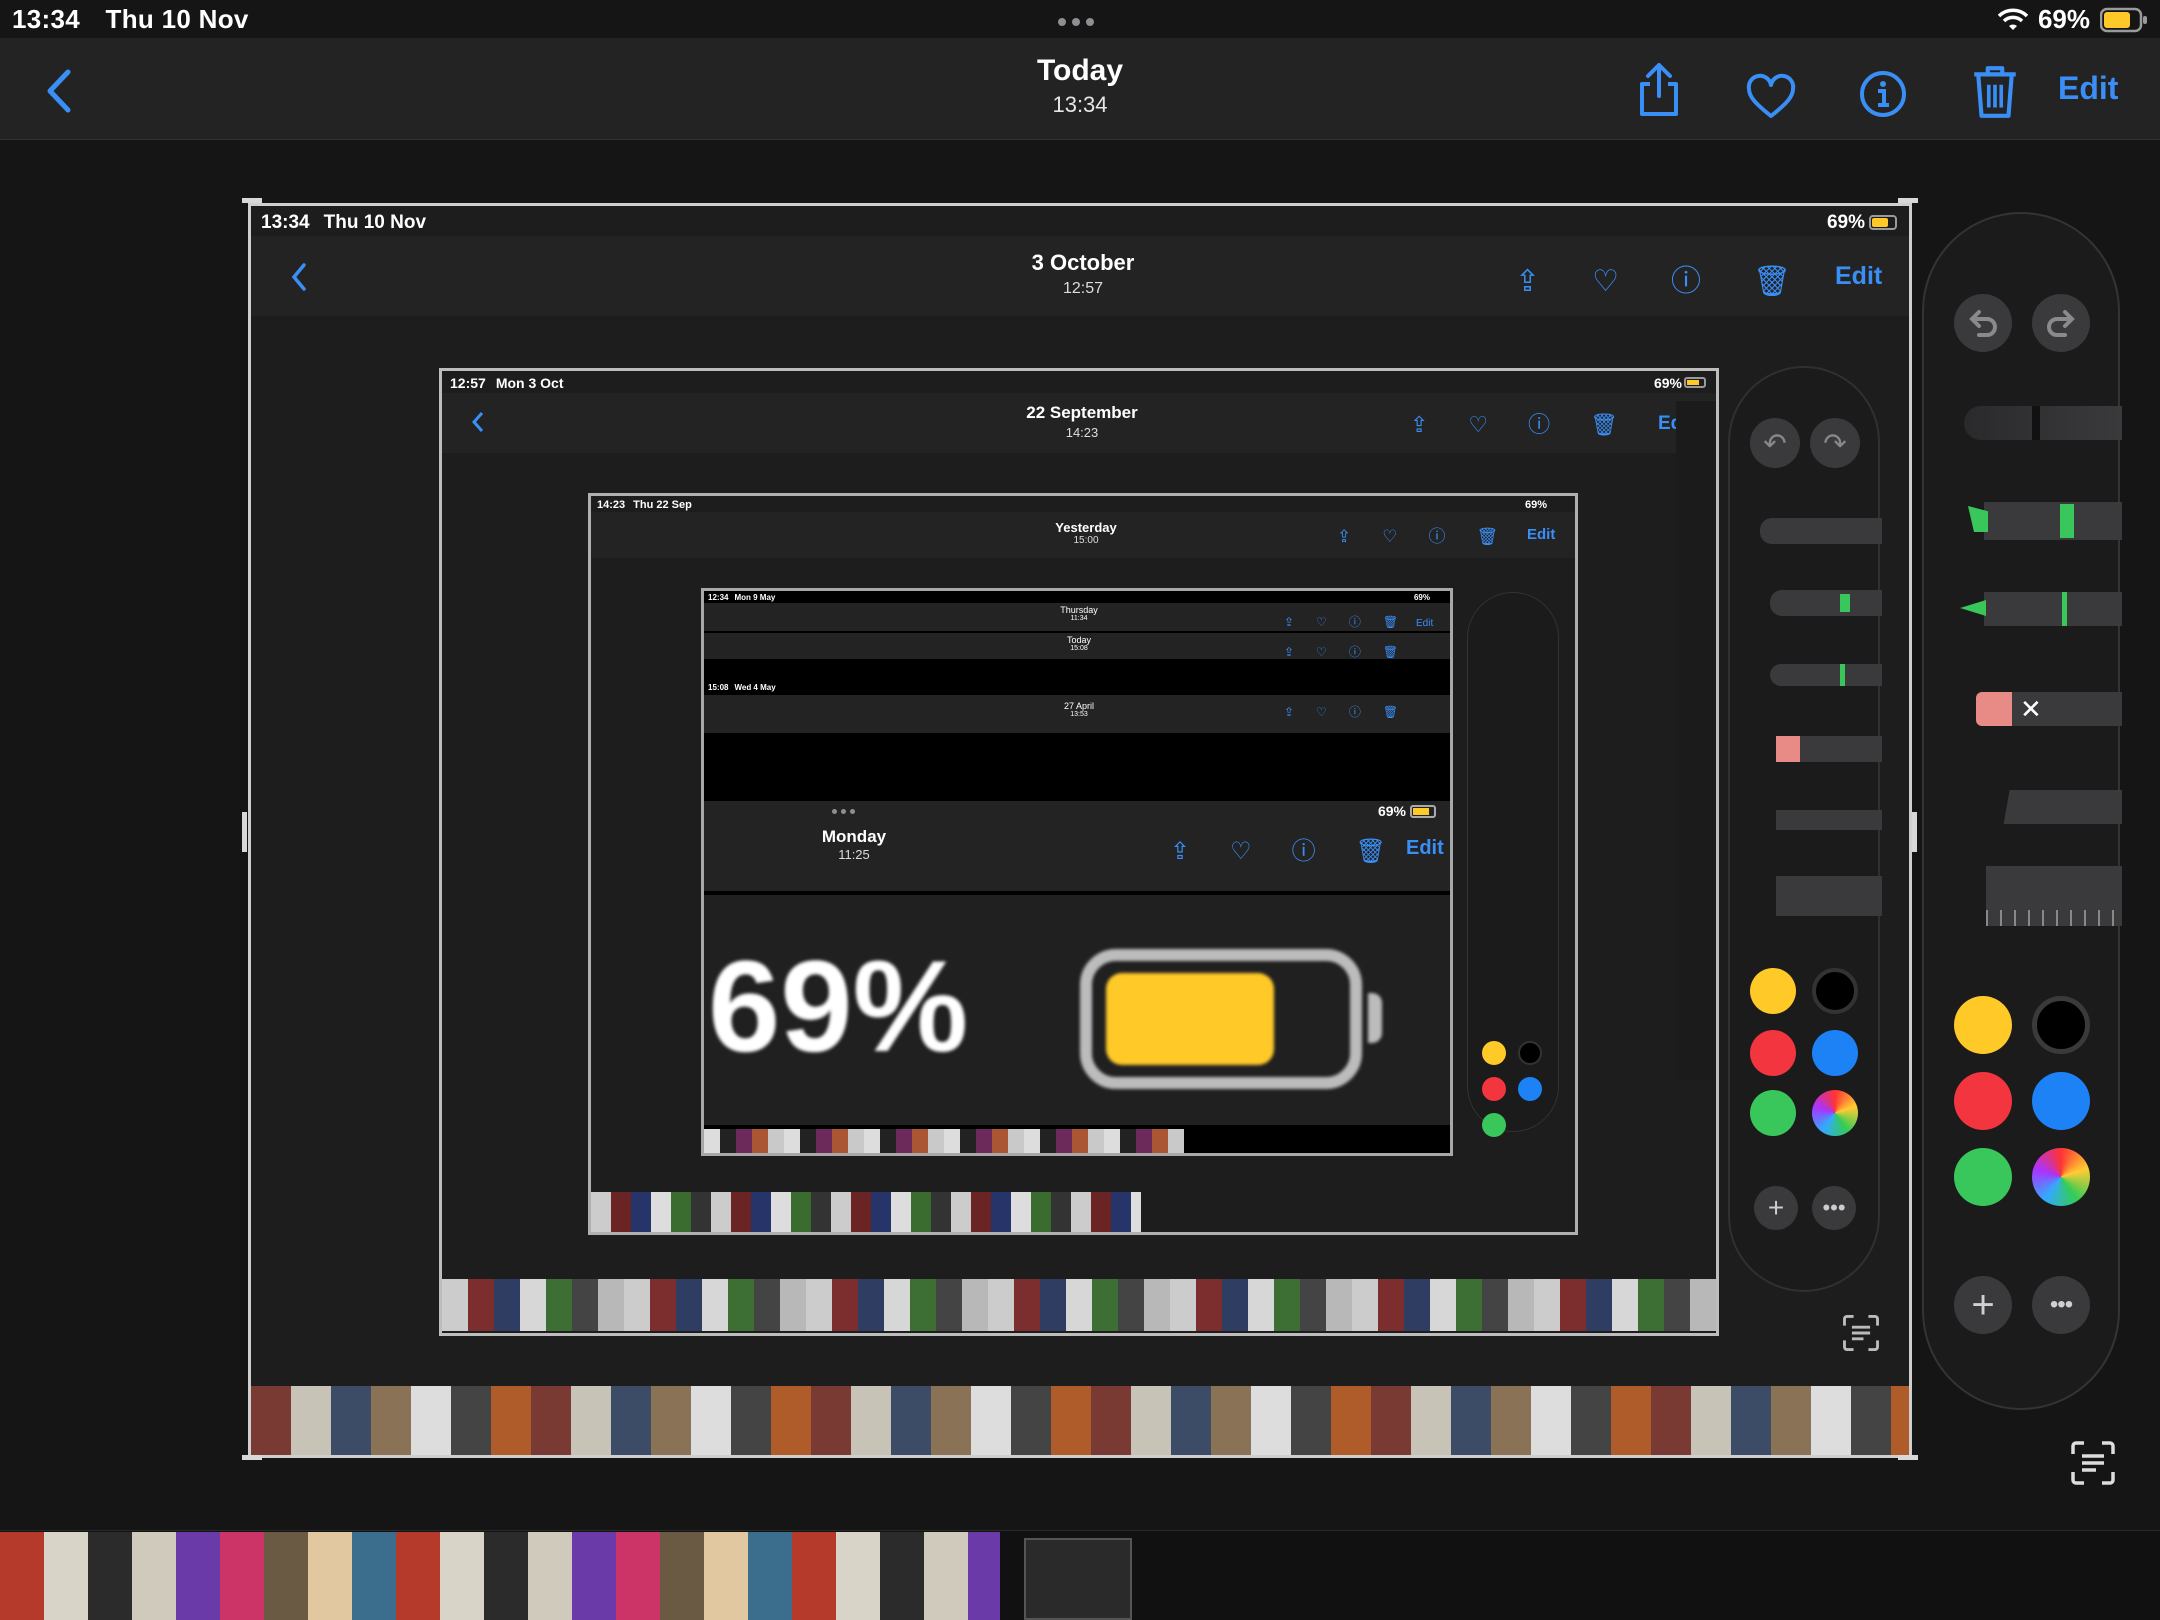 The width and height of the screenshot is (2160, 1620). Describe the element at coordinates (2043, 423) in the screenshot. I see `pen-tool` at that location.